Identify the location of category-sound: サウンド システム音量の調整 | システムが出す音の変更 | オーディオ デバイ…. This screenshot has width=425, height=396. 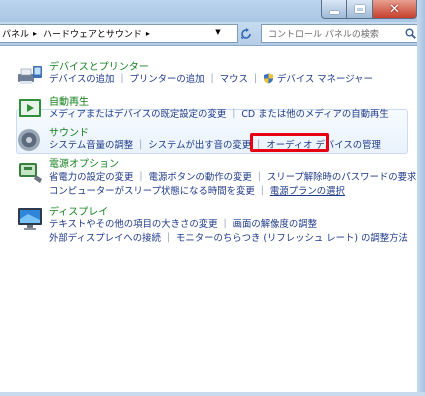
(211, 139).